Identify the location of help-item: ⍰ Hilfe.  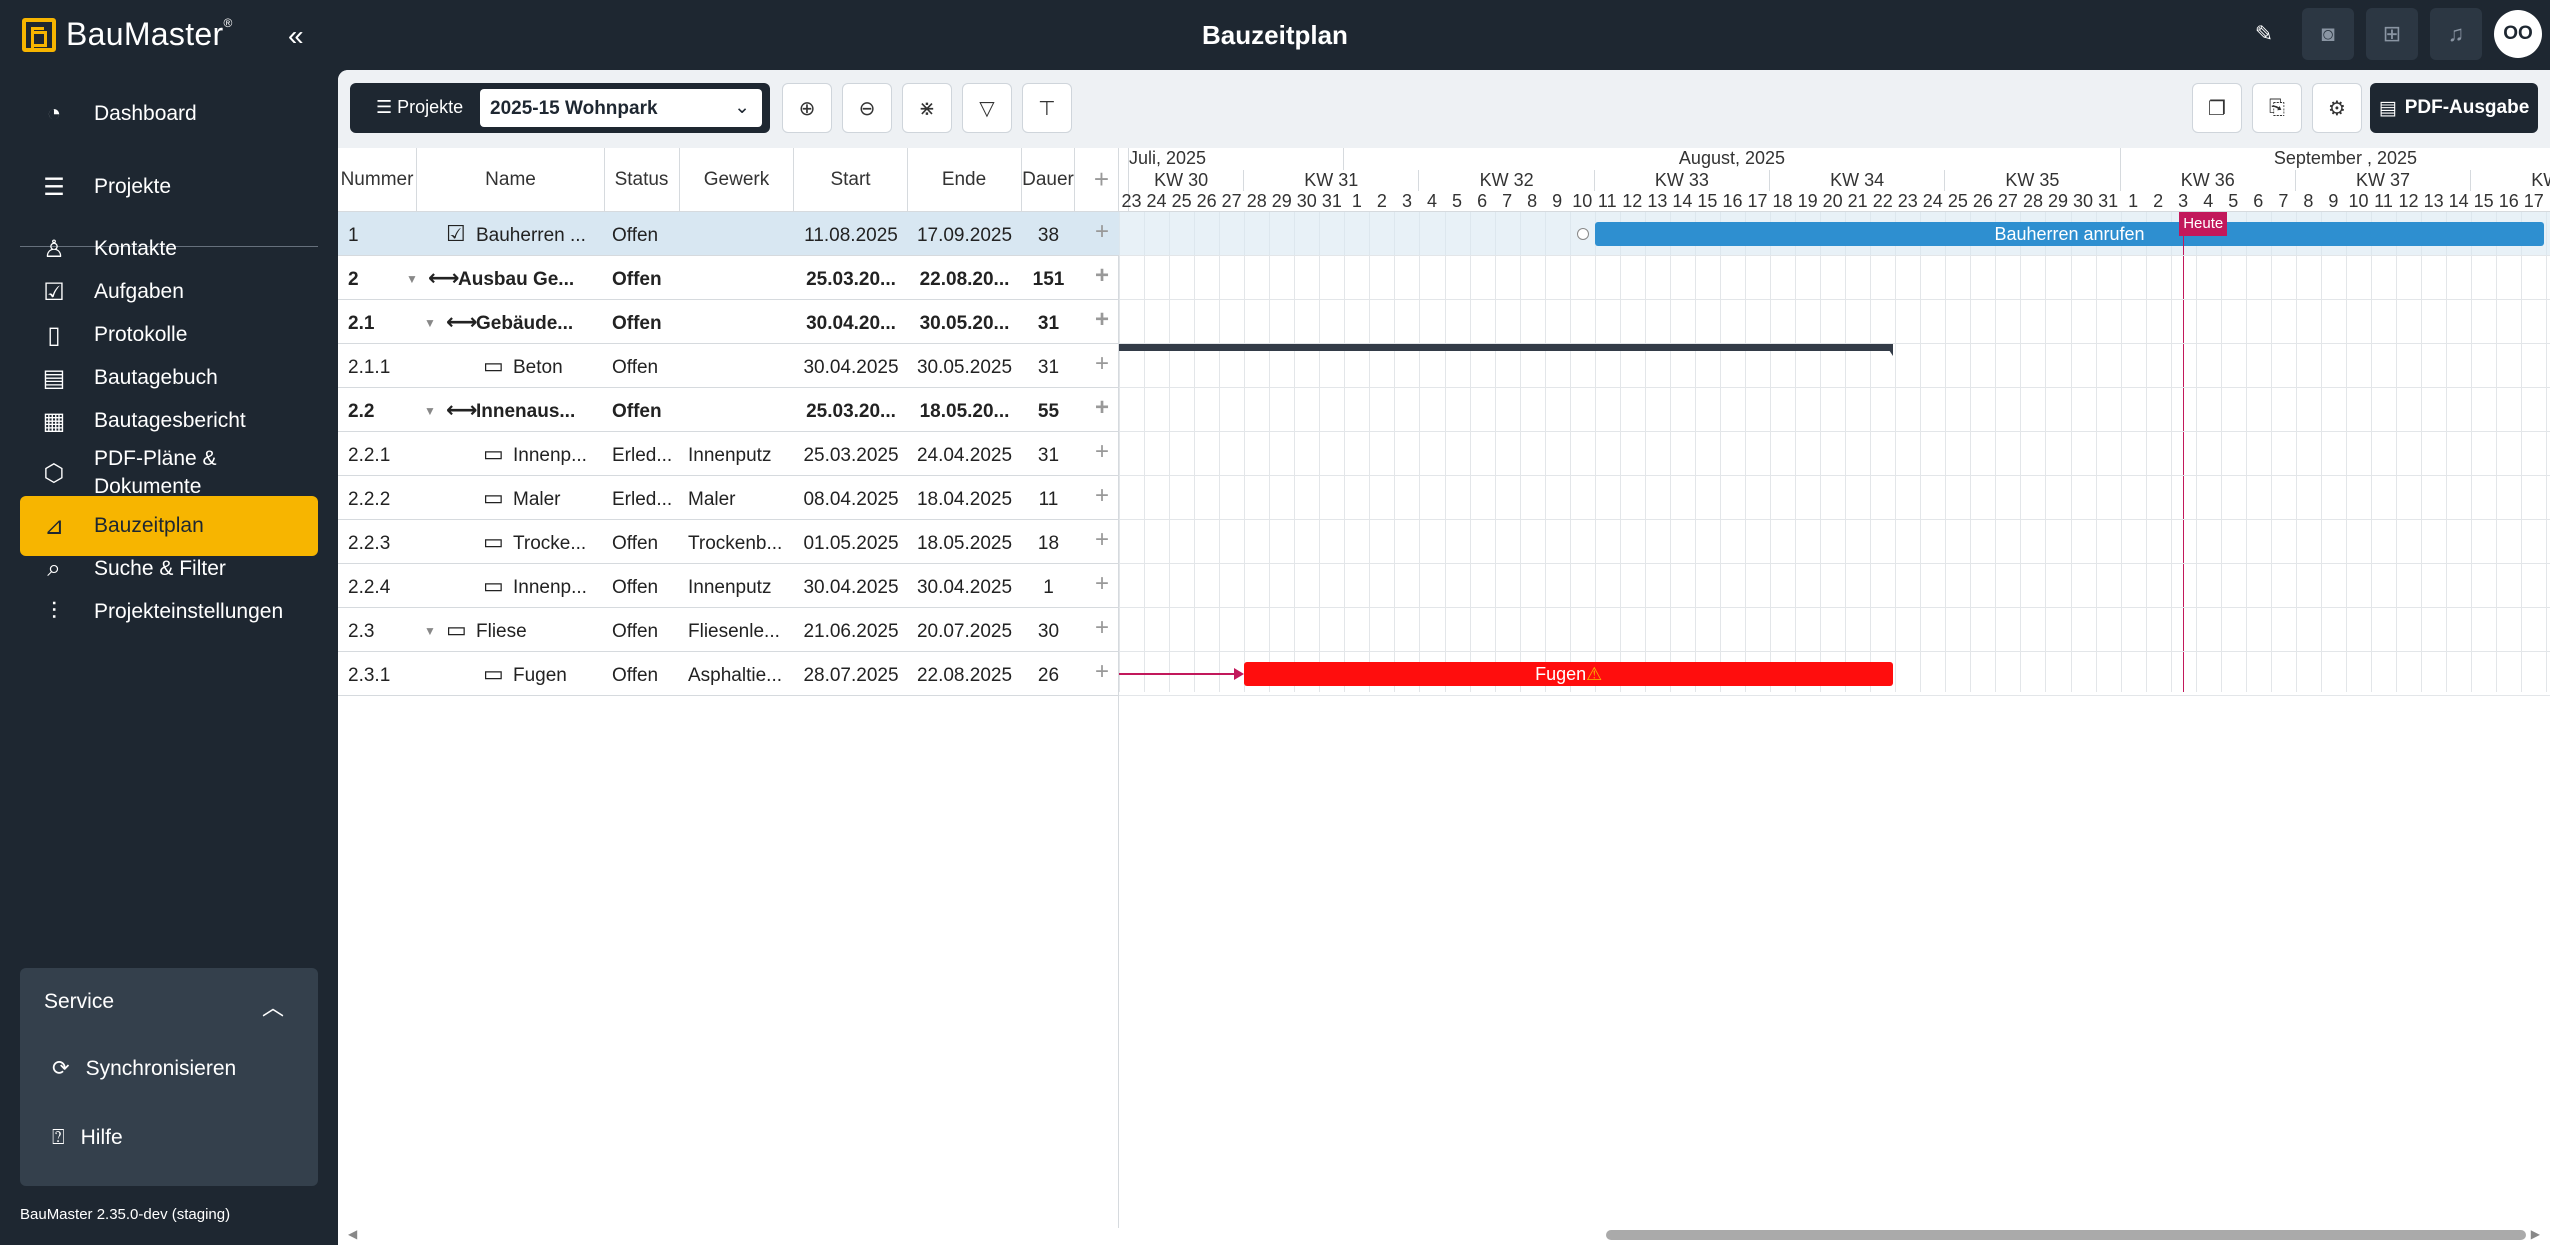
(87, 1138).